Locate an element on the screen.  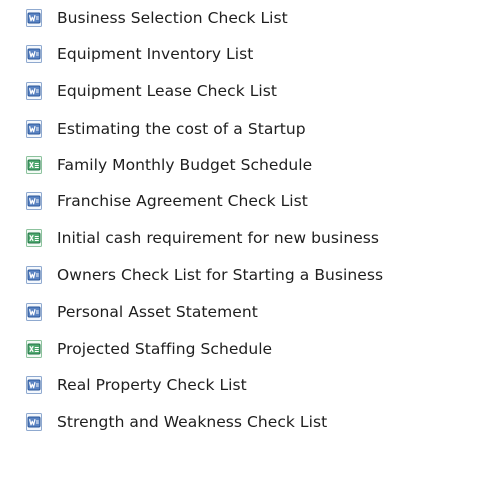
file-name: Equipment Inventory List is located at coordinates (155, 54).